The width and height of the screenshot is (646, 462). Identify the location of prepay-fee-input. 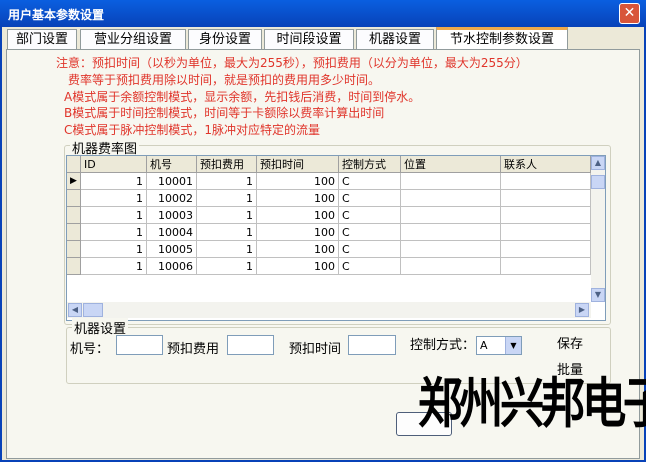
(250, 345).